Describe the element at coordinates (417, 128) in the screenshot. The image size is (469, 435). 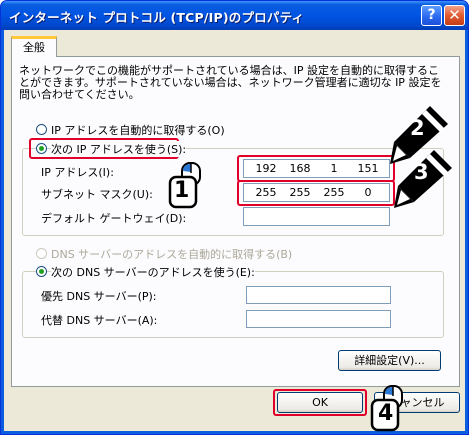
I see `callout-number-2: 2` at that location.